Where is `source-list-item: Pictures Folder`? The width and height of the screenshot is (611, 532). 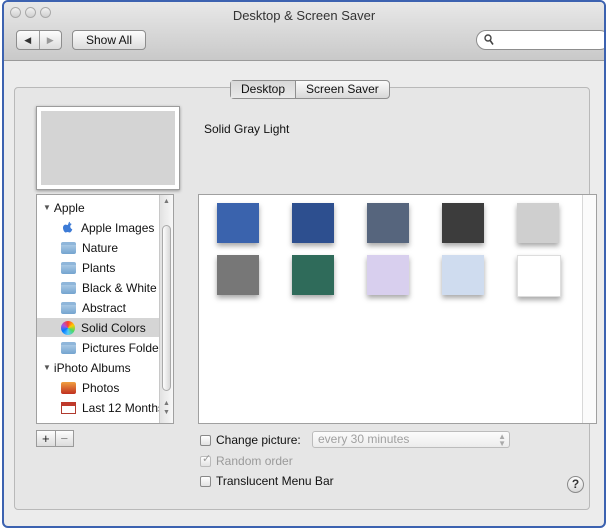 source-list-item: Pictures Folder is located at coordinates (105, 347).